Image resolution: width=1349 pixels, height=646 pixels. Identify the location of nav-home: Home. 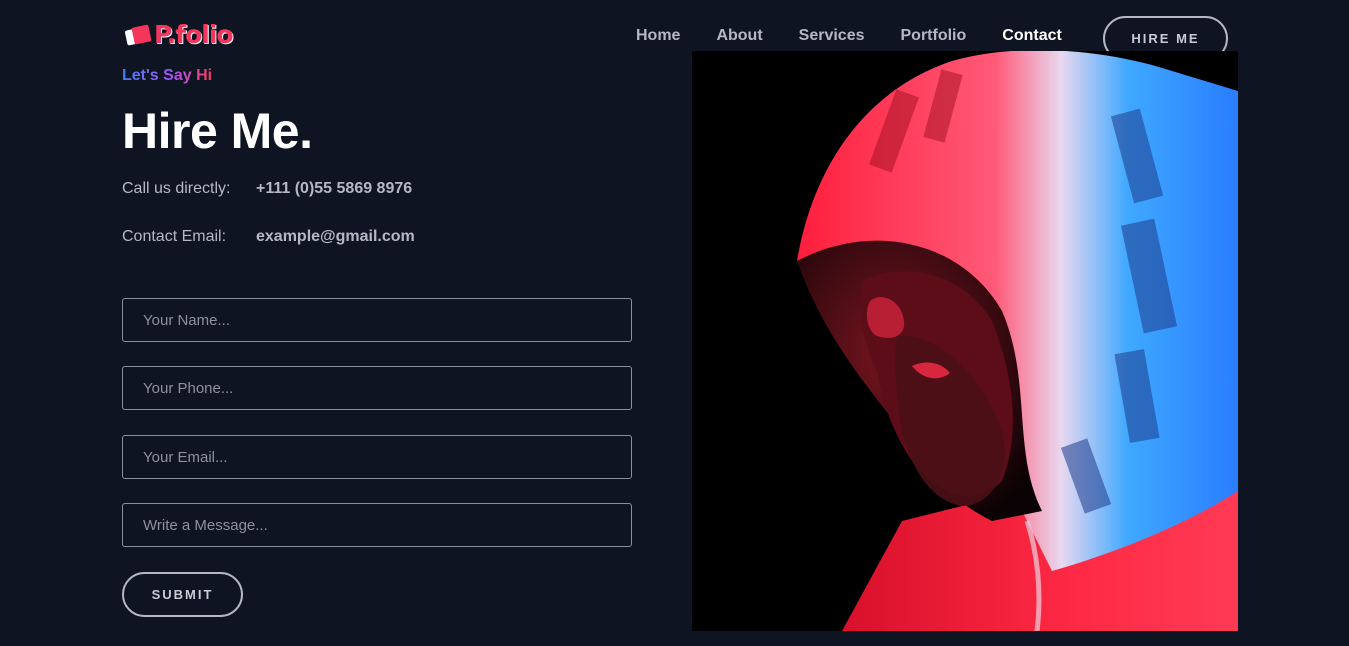
(658, 36).